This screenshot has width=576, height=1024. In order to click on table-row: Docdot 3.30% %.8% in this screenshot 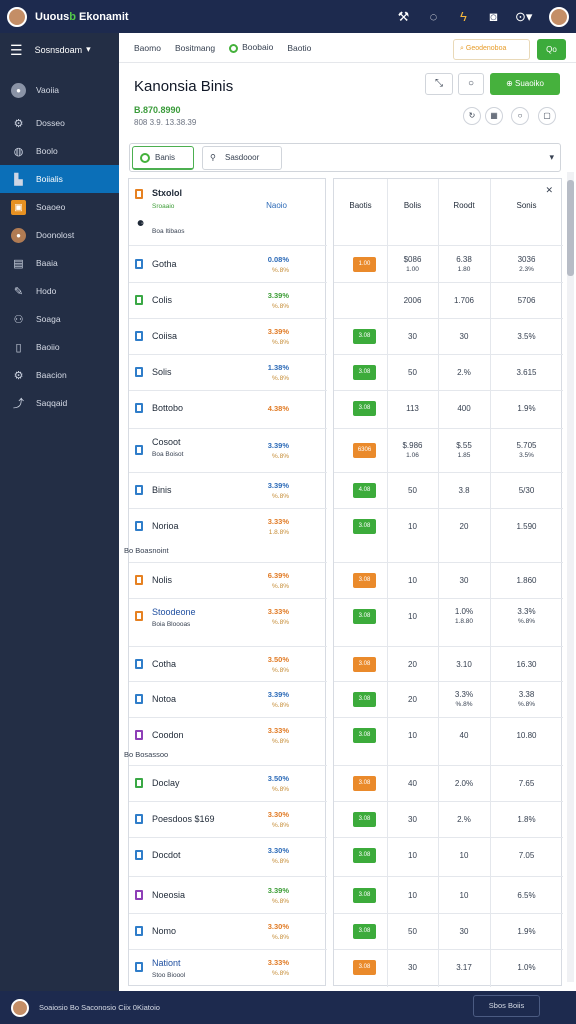, I will do `click(228, 855)`.